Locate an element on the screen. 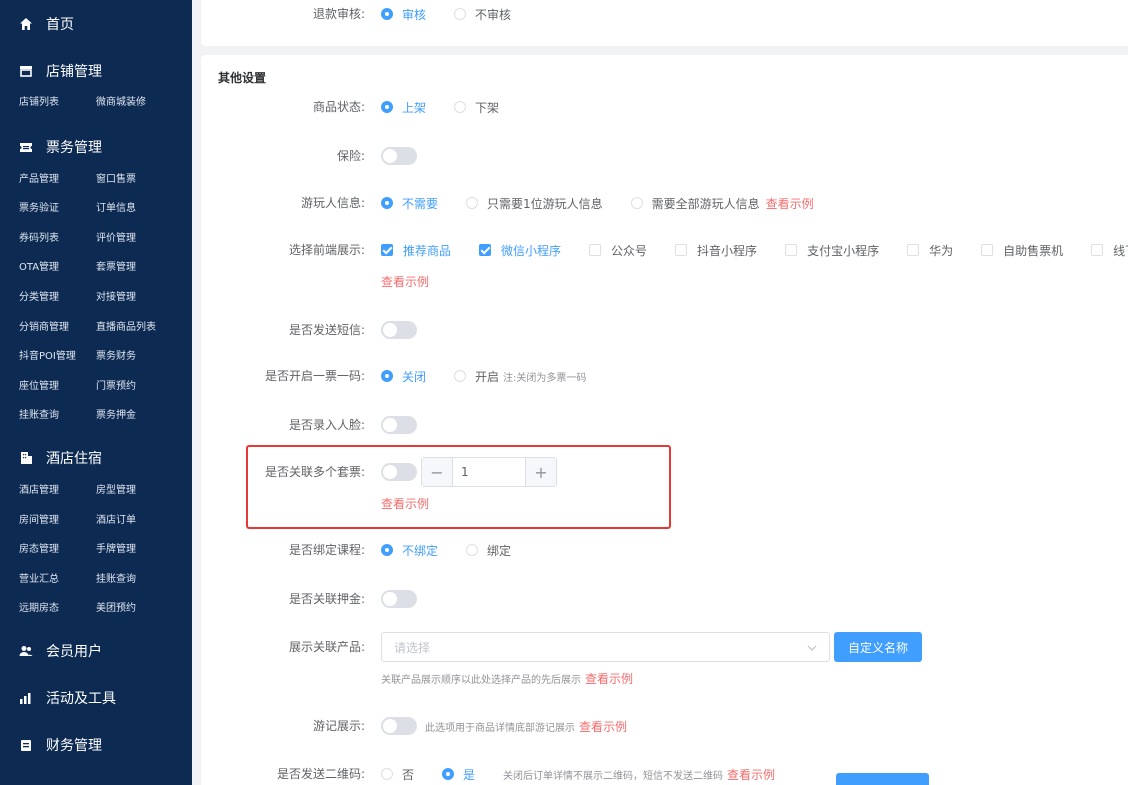  visitor-info-radio-none: 不需要 is located at coordinates (409, 203).